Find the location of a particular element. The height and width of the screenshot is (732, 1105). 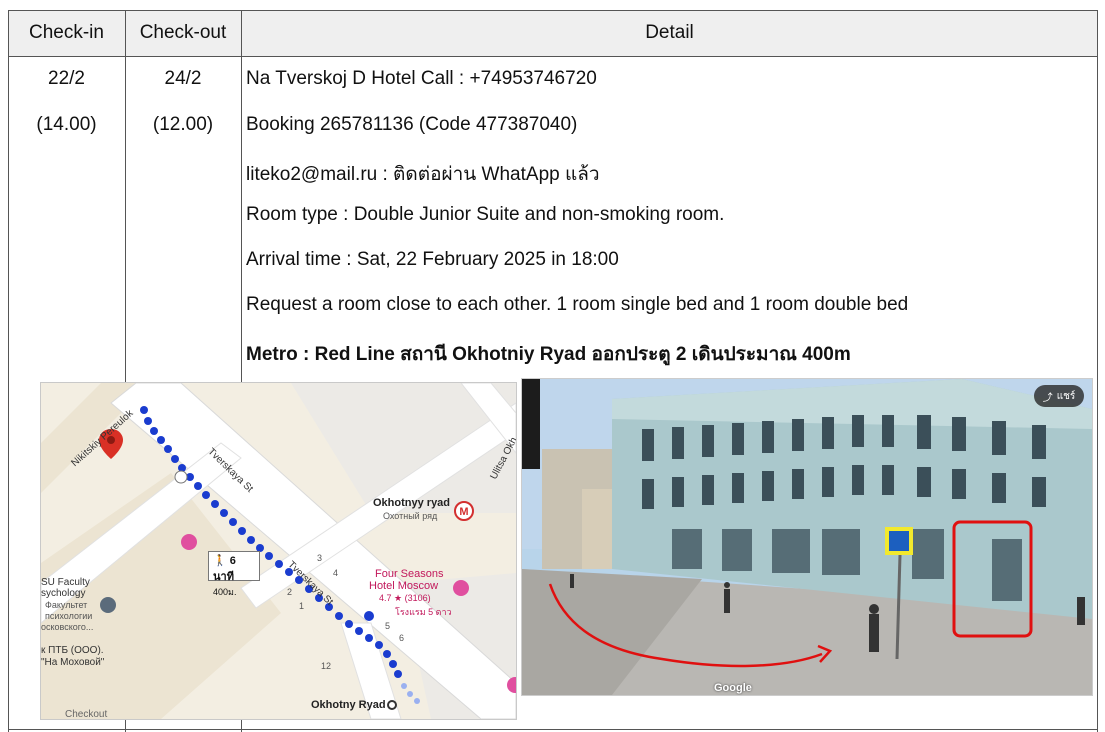

detail-booking: Booking 265781136 (Code 477387040) is located at coordinates (412, 124).